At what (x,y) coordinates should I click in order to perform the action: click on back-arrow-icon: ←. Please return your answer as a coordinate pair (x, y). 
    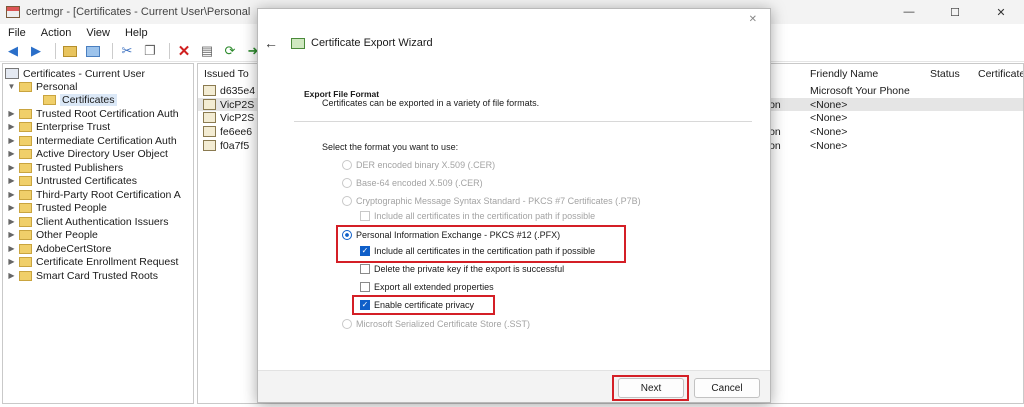
    Looking at the image, I should click on (271, 43).